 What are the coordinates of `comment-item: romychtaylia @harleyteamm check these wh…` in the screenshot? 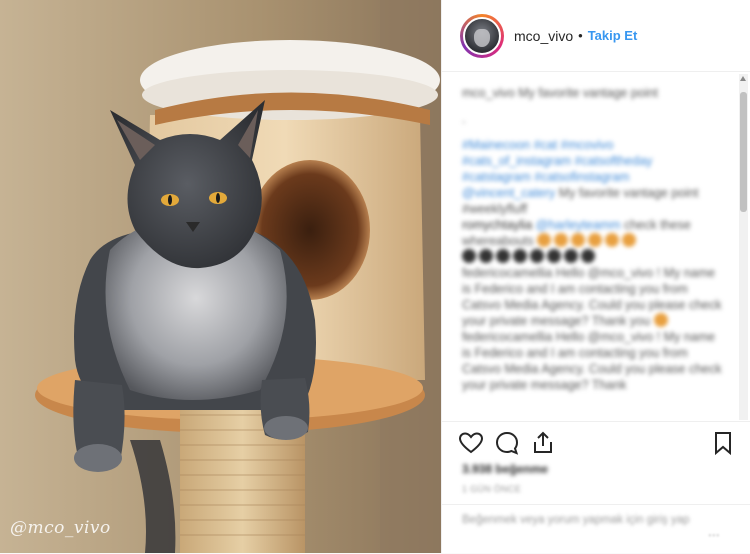 It's located at (576, 233).